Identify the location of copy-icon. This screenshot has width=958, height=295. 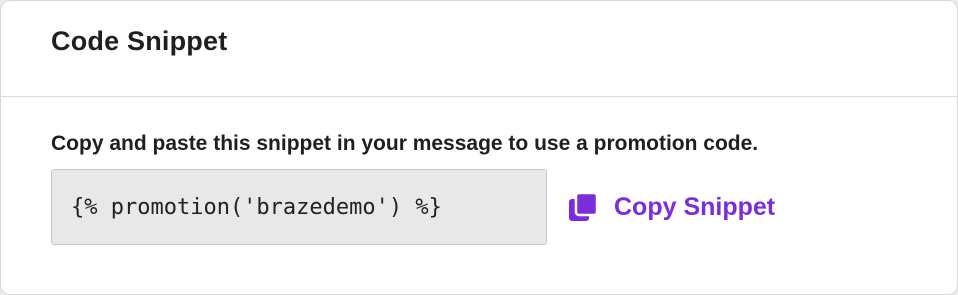
(584, 206).